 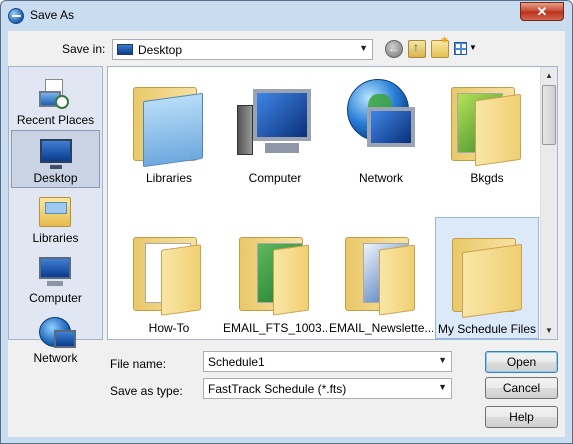 What do you see at coordinates (549, 75) in the screenshot?
I see `scroll-up-icon: ▲` at bounding box center [549, 75].